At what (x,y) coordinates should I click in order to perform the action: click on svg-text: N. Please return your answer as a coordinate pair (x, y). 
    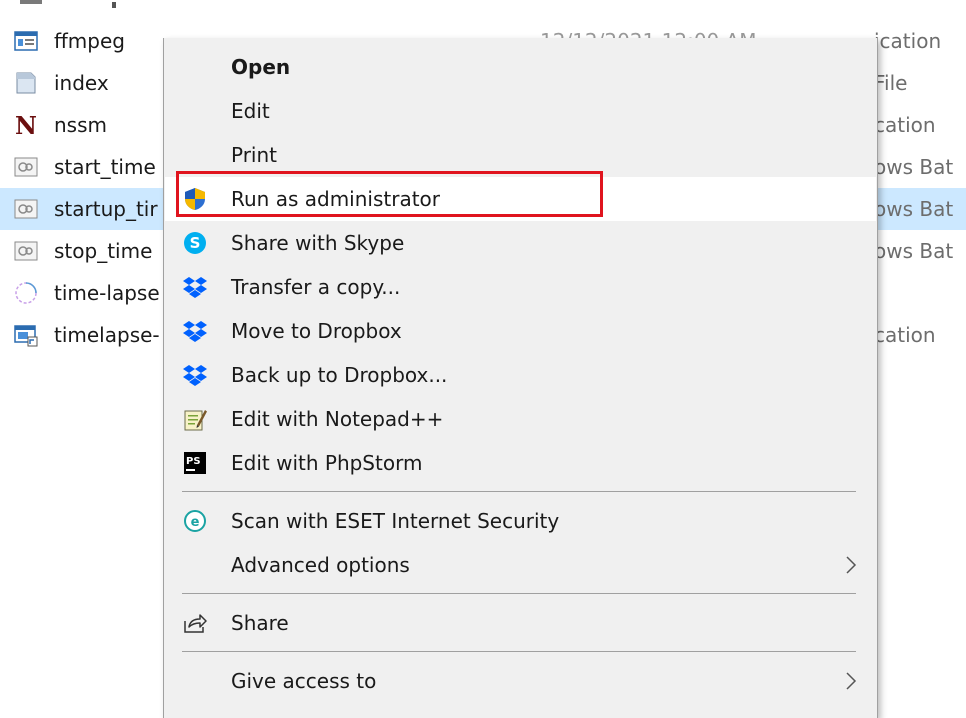
    Looking at the image, I should click on (26, 125).